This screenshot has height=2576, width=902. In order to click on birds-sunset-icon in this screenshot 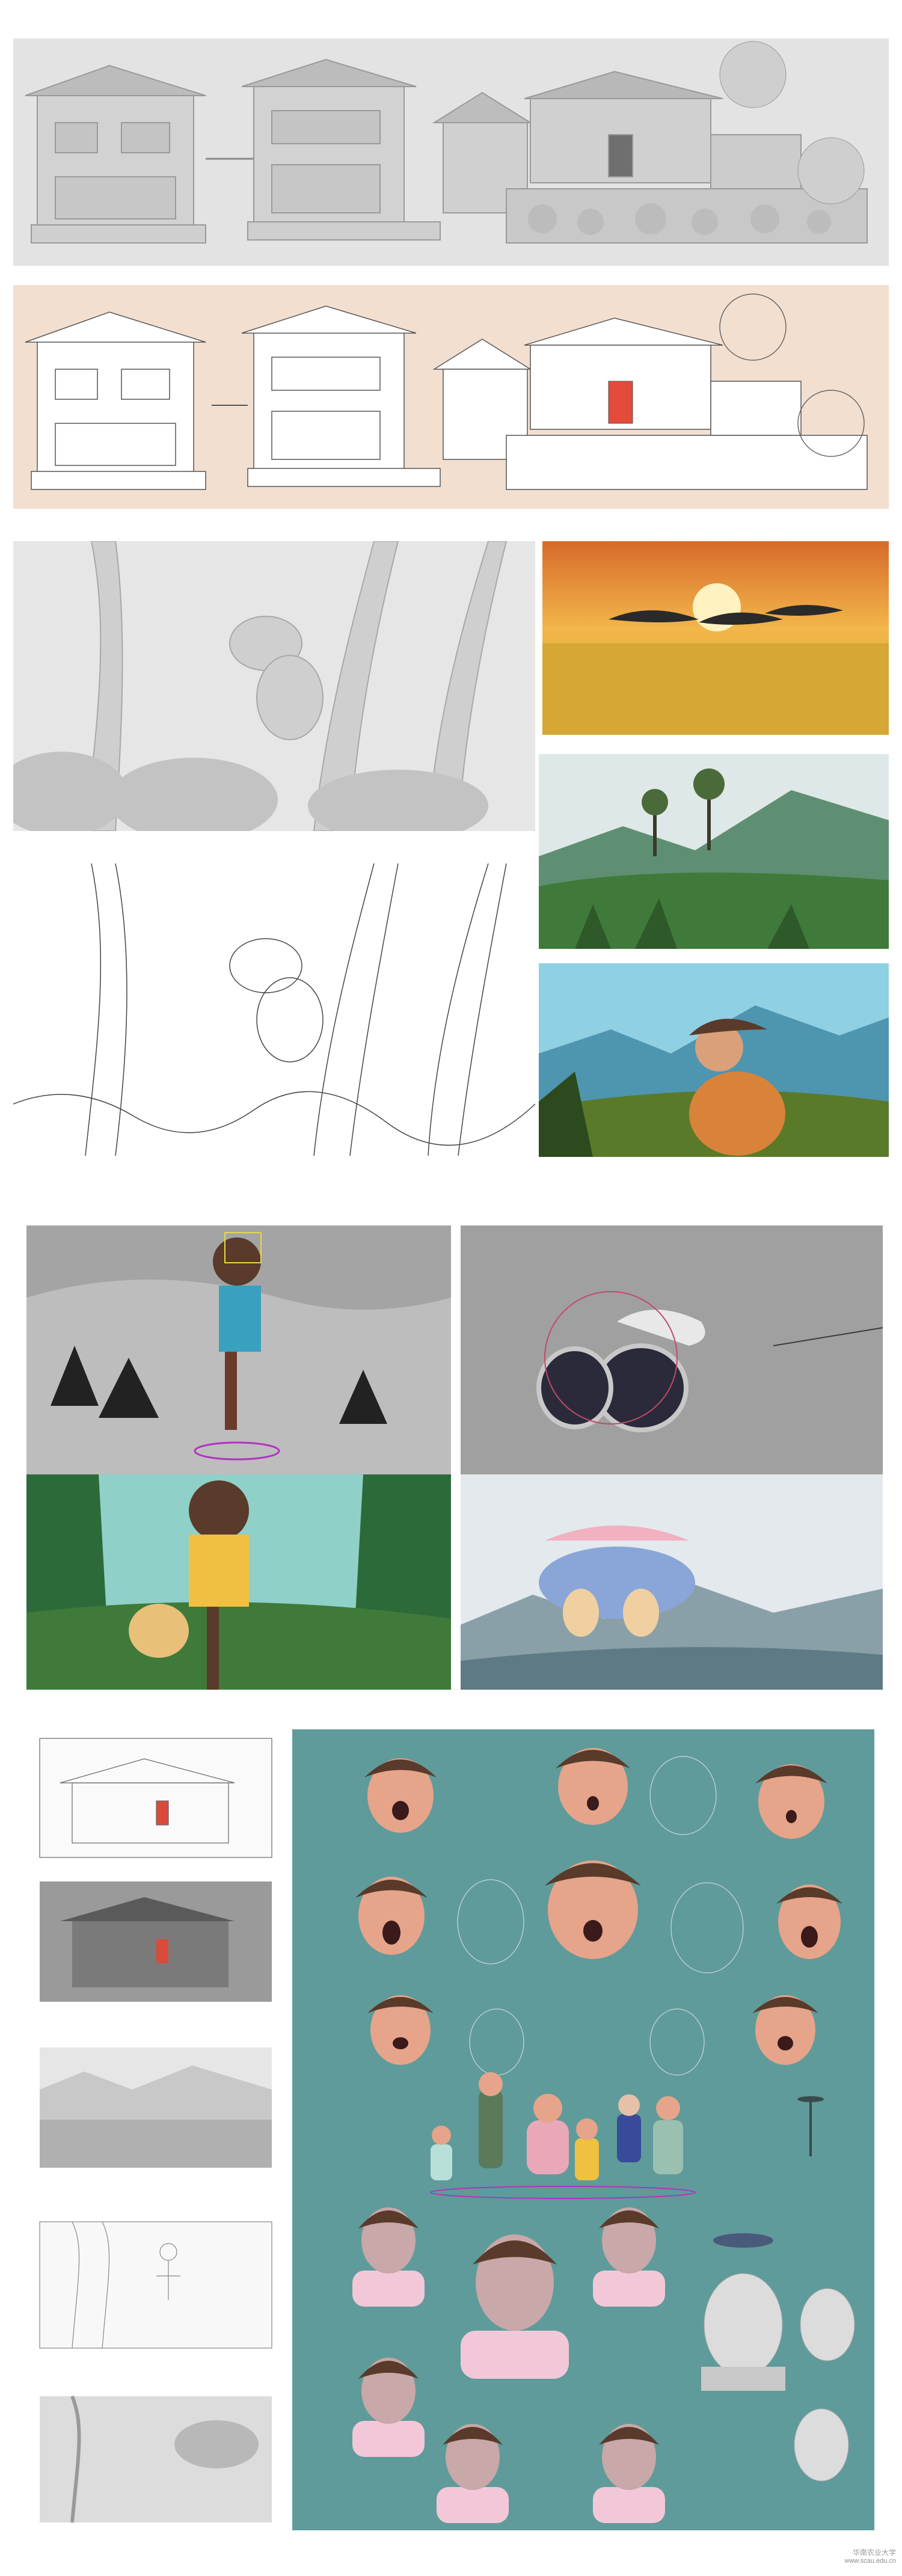, I will do `click(716, 638)`.